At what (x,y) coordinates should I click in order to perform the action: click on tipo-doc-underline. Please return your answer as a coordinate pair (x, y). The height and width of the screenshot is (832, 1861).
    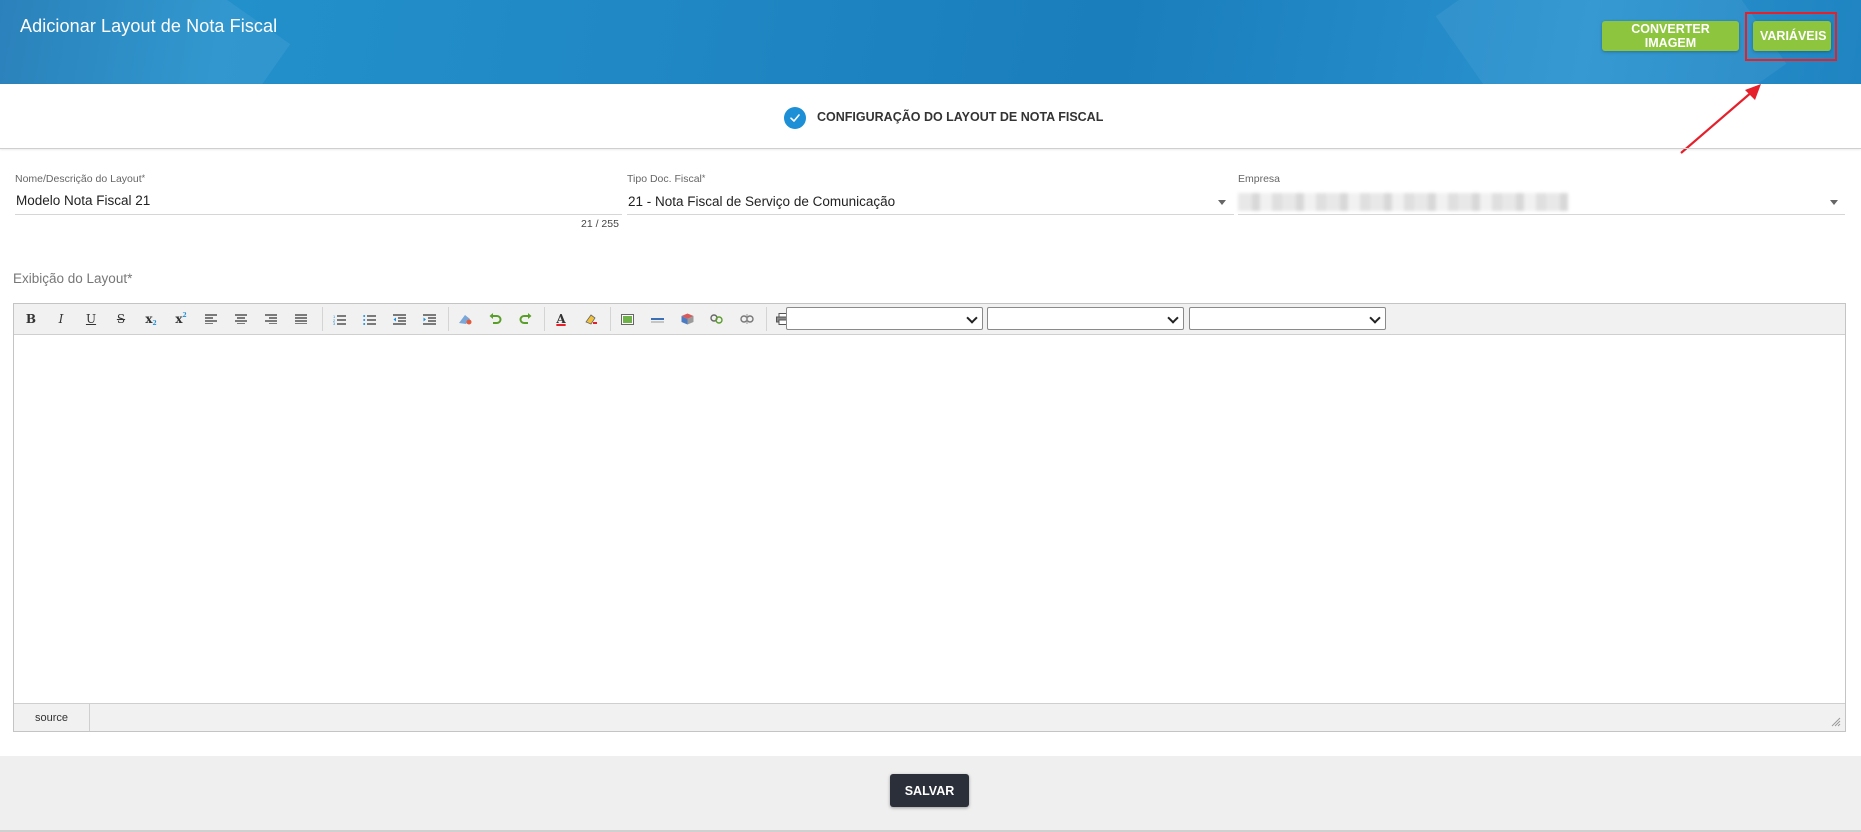
    Looking at the image, I should click on (930, 214).